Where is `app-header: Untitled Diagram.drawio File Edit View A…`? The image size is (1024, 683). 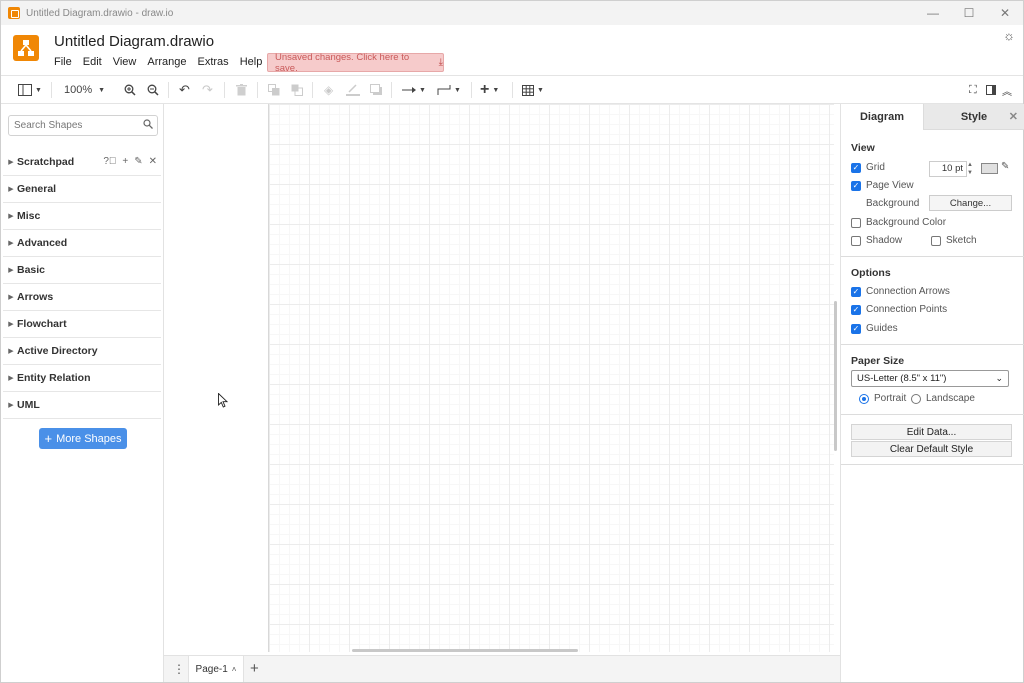
app-header: Untitled Diagram.drawio File Edit View A… is located at coordinates (512, 50).